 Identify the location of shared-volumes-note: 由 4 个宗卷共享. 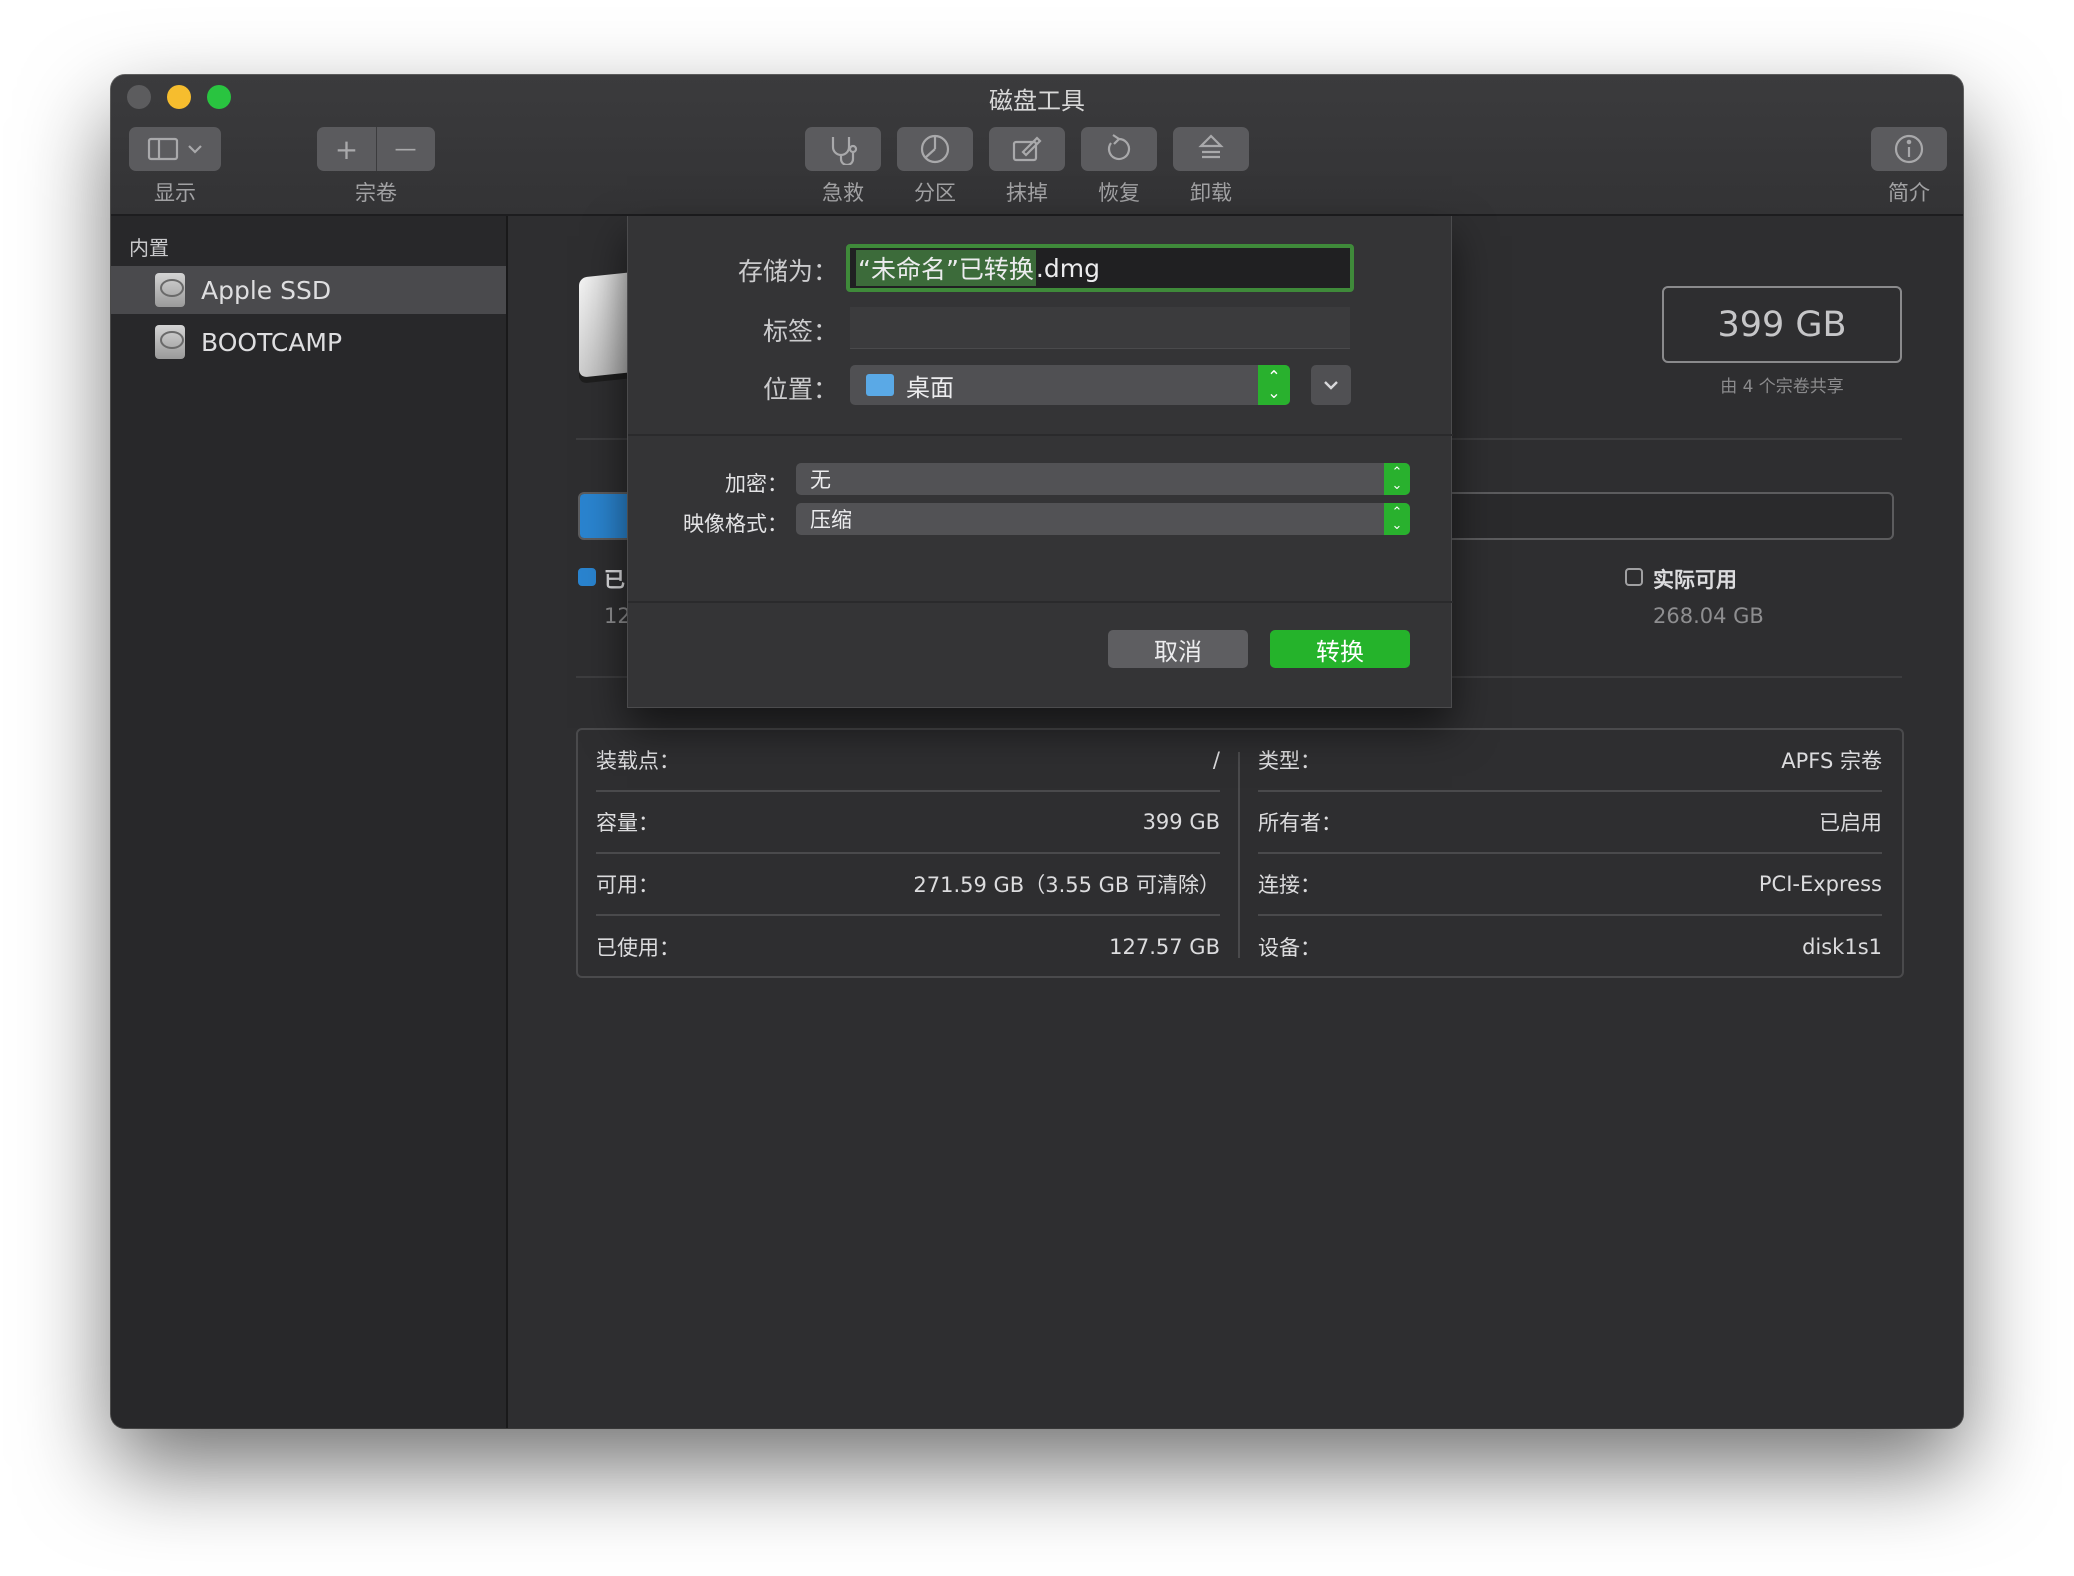
(1782, 387).